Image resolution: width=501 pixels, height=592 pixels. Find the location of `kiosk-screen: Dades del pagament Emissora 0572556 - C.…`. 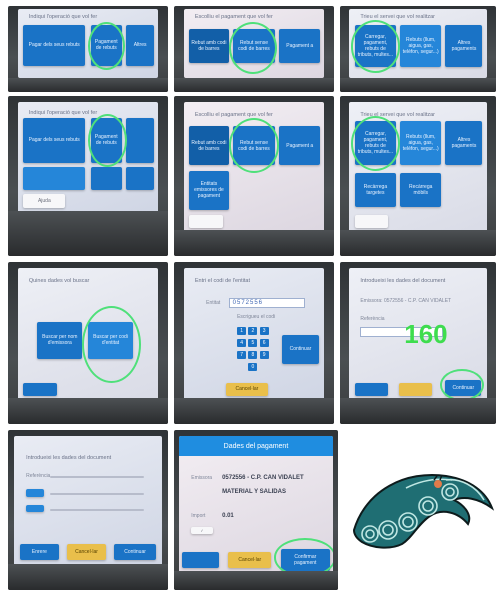

kiosk-screen: Dades del pagament Emissora 0572556 - C.… is located at coordinates (256, 505).